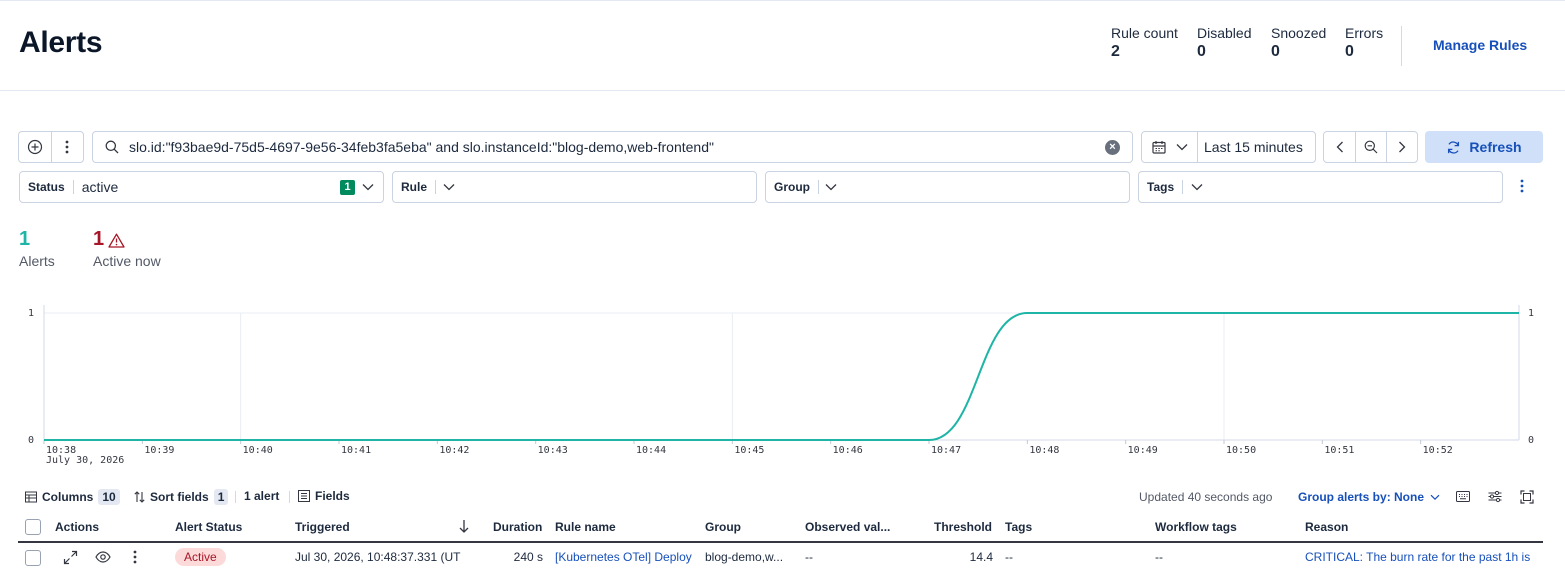  What do you see at coordinates (61, 42) in the screenshot?
I see `page-title: Alerts` at bounding box center [61, 42].